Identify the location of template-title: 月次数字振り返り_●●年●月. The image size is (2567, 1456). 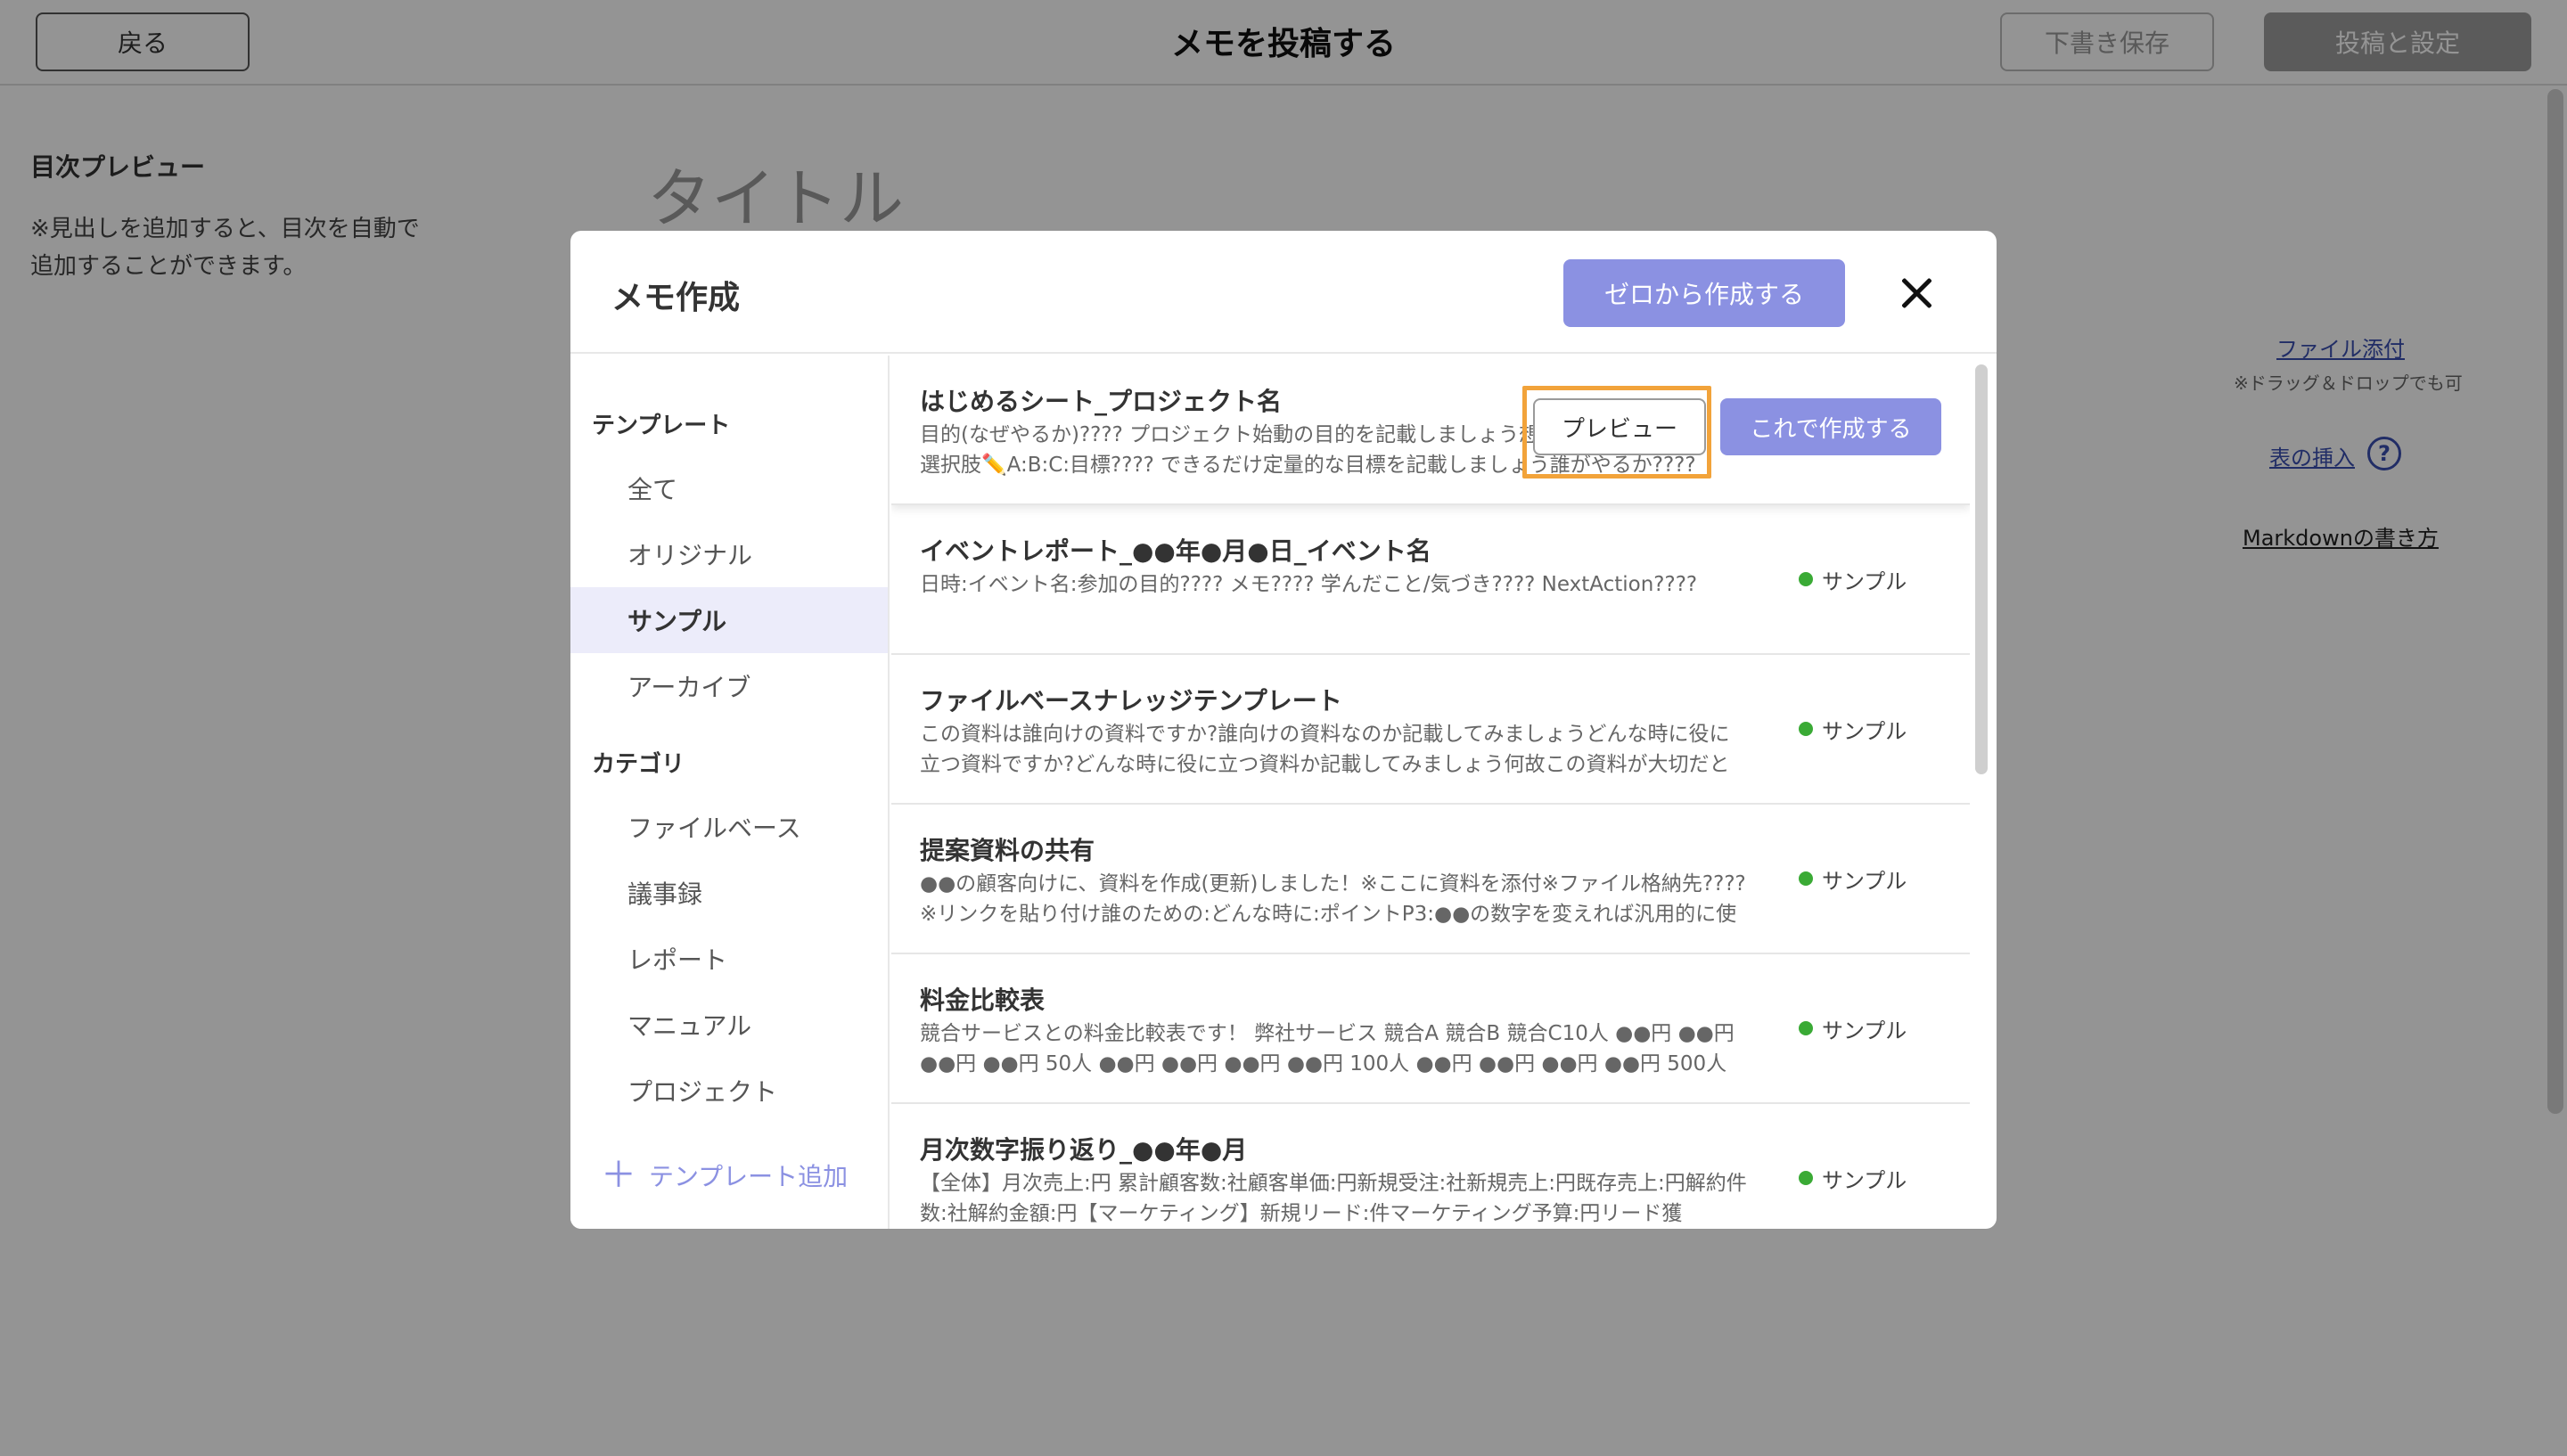
(1084, 1150).